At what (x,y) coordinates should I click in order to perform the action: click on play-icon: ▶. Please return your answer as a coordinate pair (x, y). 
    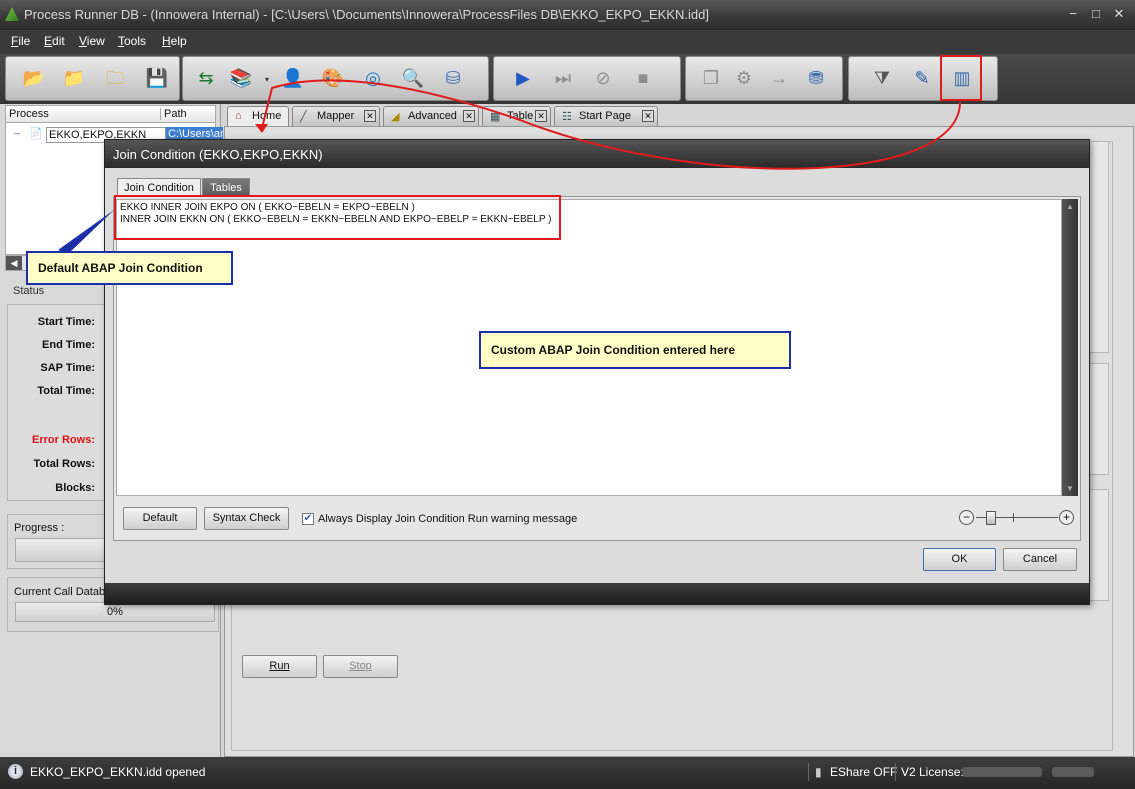
    Looking at the image, I should click on (523, 78).